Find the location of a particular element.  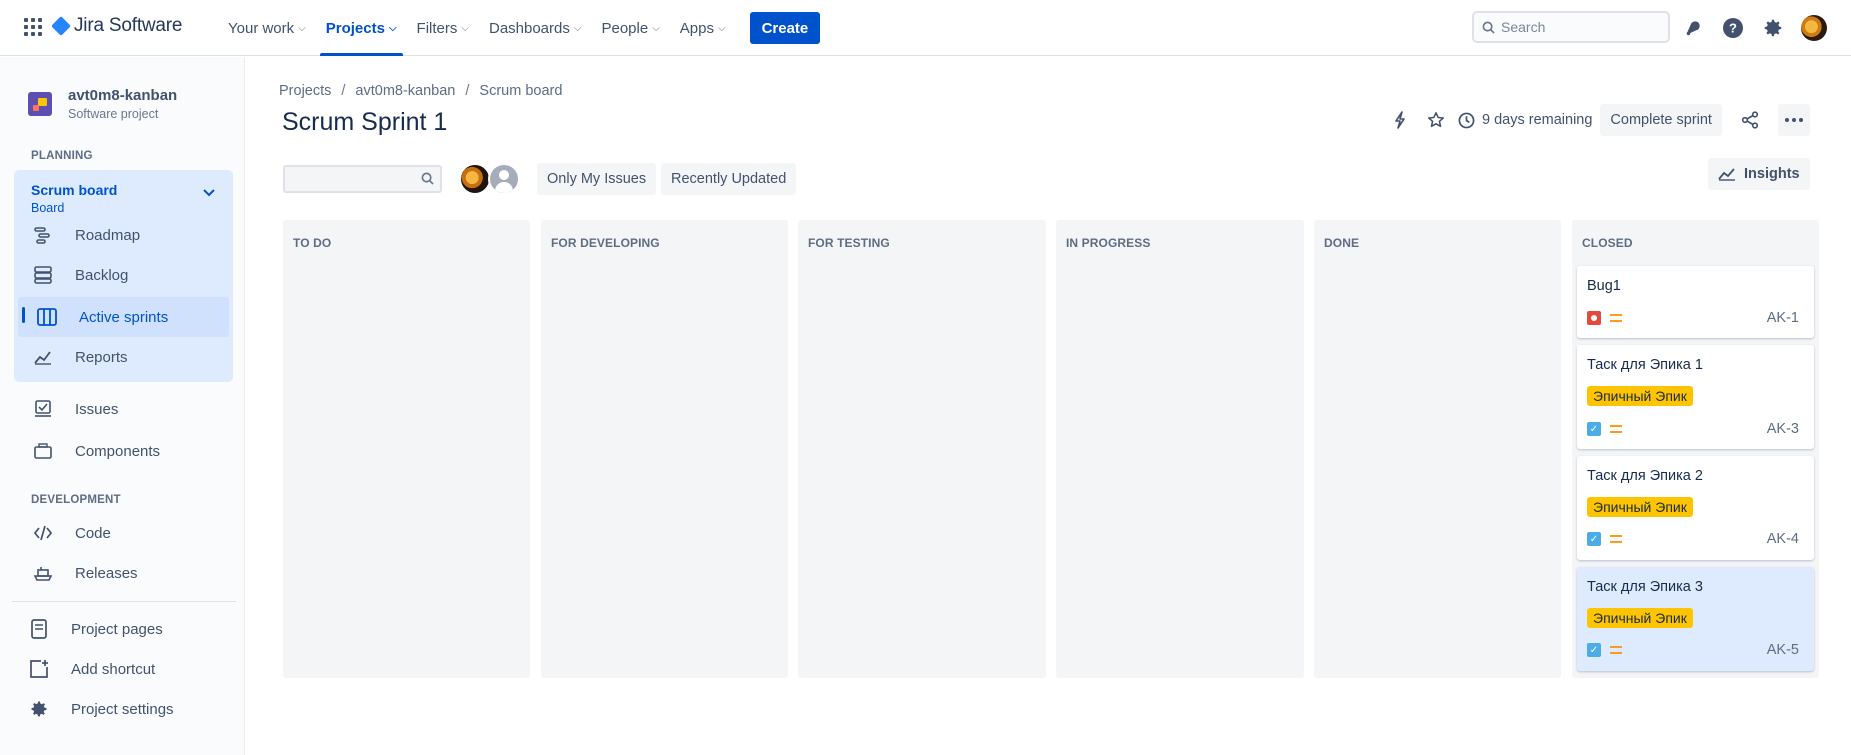

issue-key: AK-3 is located at coordinates (1783, 429).